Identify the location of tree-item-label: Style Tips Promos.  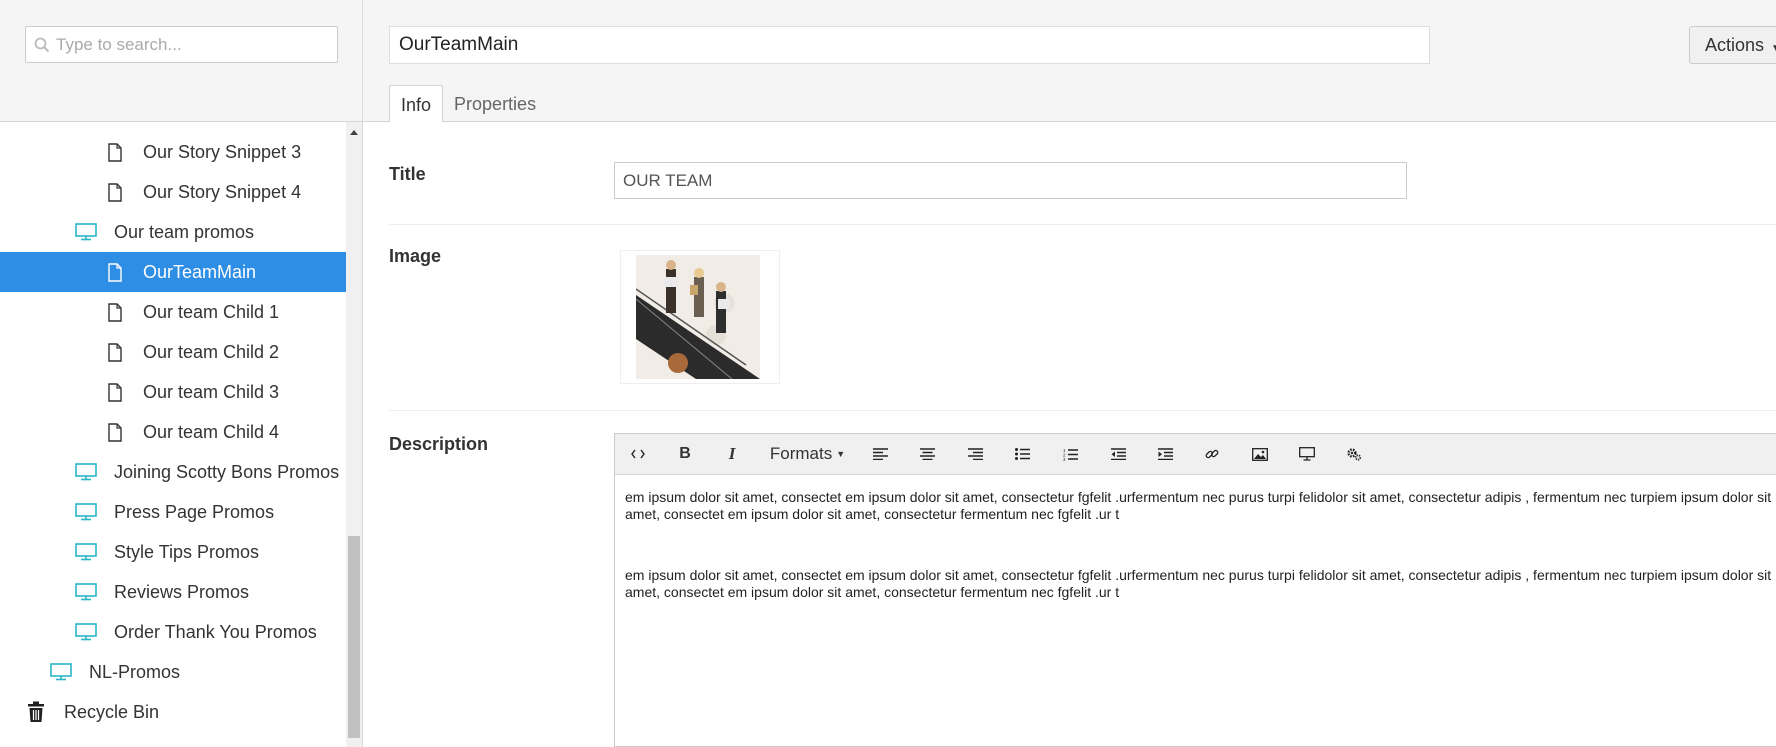
(187, 551).